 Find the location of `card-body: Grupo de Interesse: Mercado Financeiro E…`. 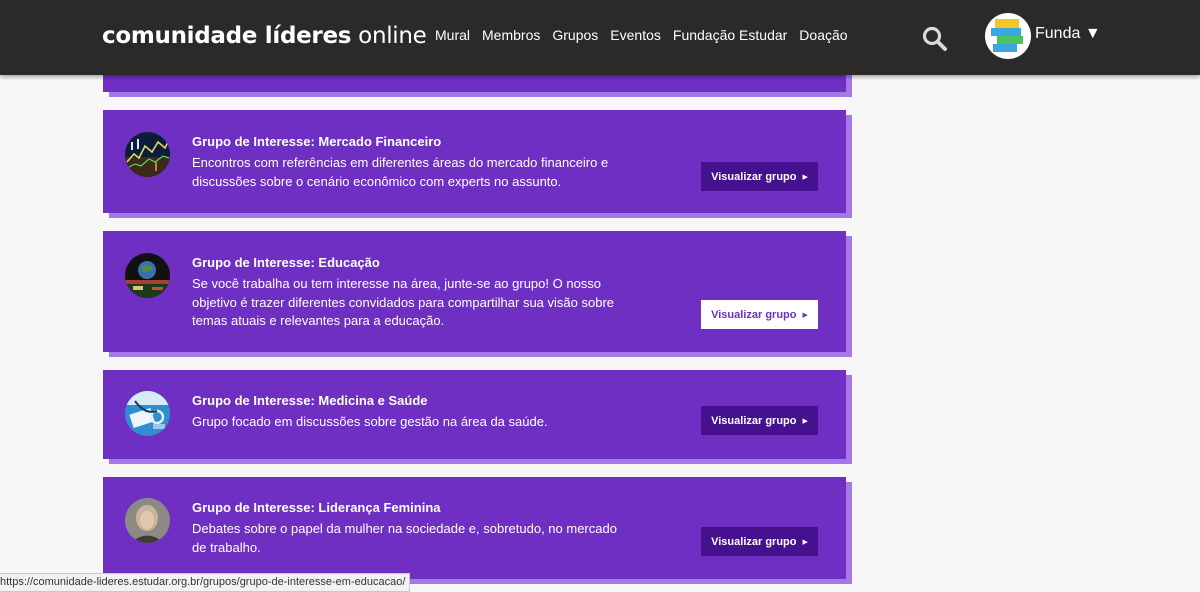

card-body: Grupo de Interesse: Mercado Financeiro E… is located at coordinates (474, 161).